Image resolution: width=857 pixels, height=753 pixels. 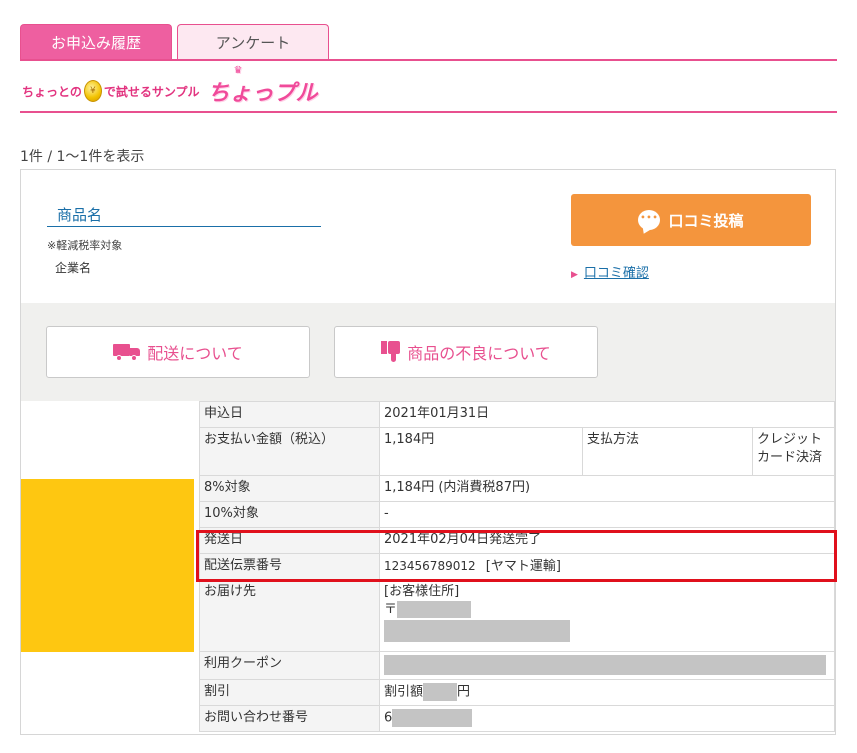 I want to click on table-row: お届け先 [お客様住所] 〒, so click(x=517, y=615).